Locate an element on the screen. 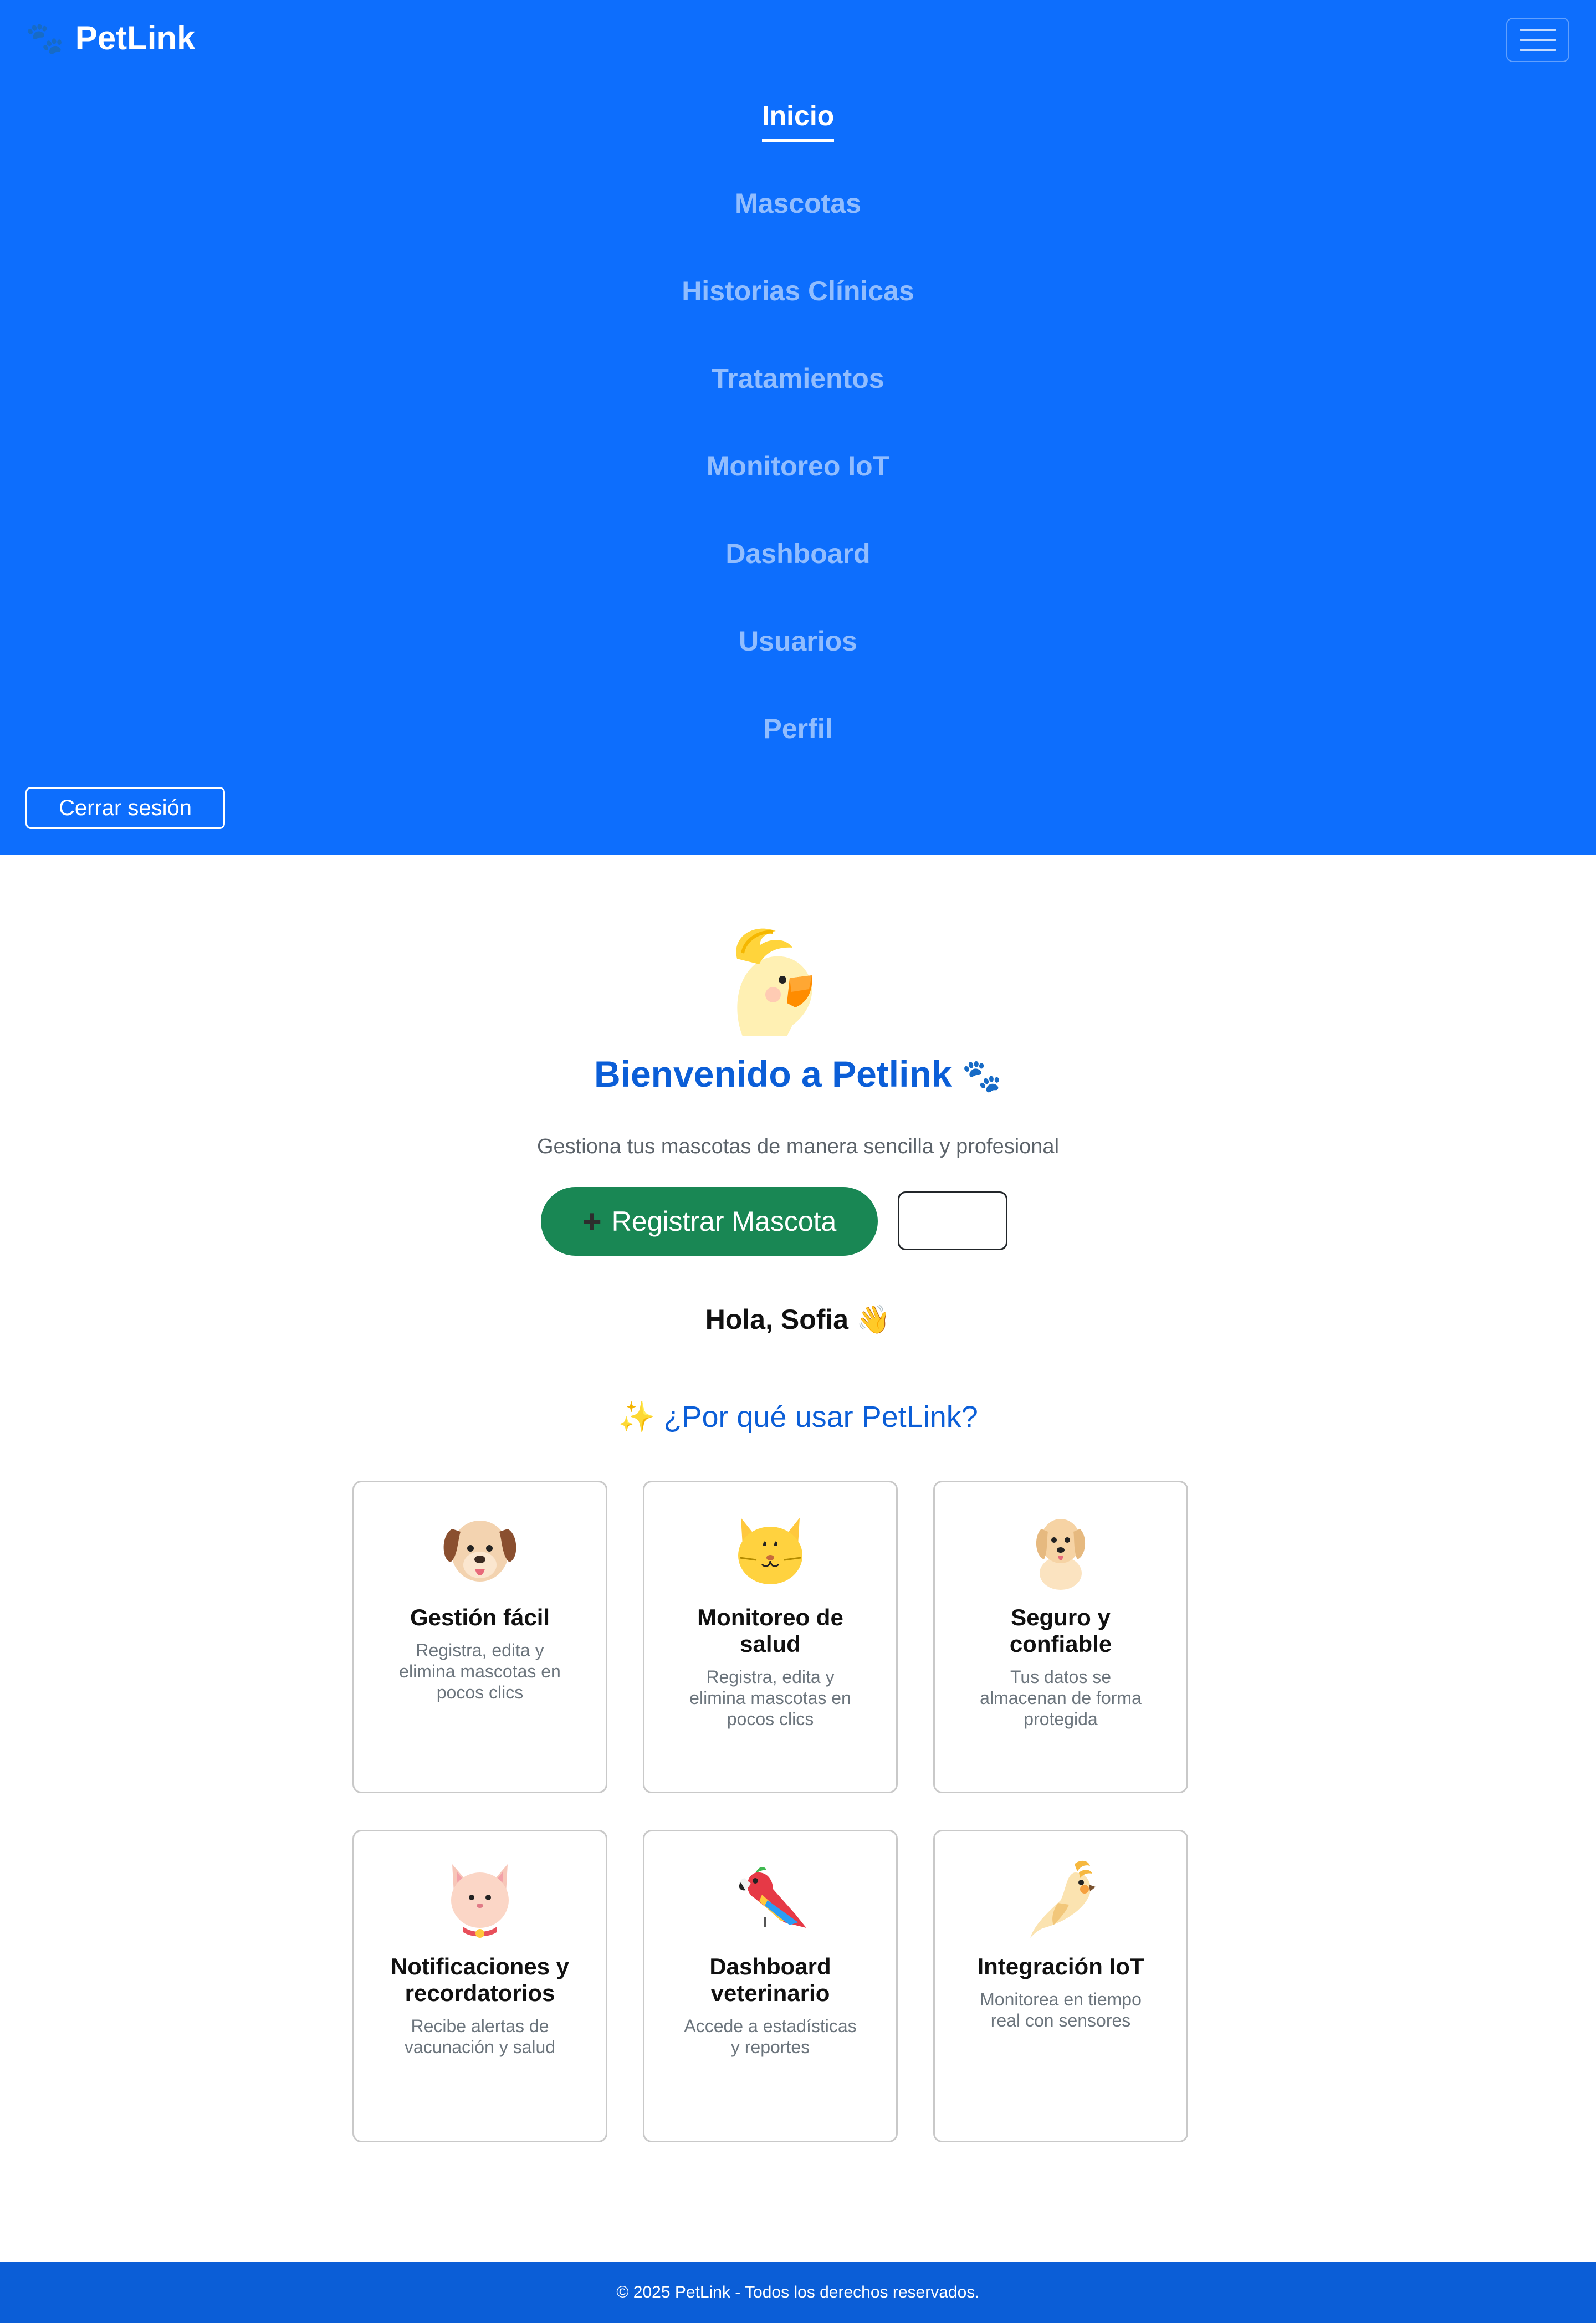  pink-cat-icon is located at coordinates (480, 1901).